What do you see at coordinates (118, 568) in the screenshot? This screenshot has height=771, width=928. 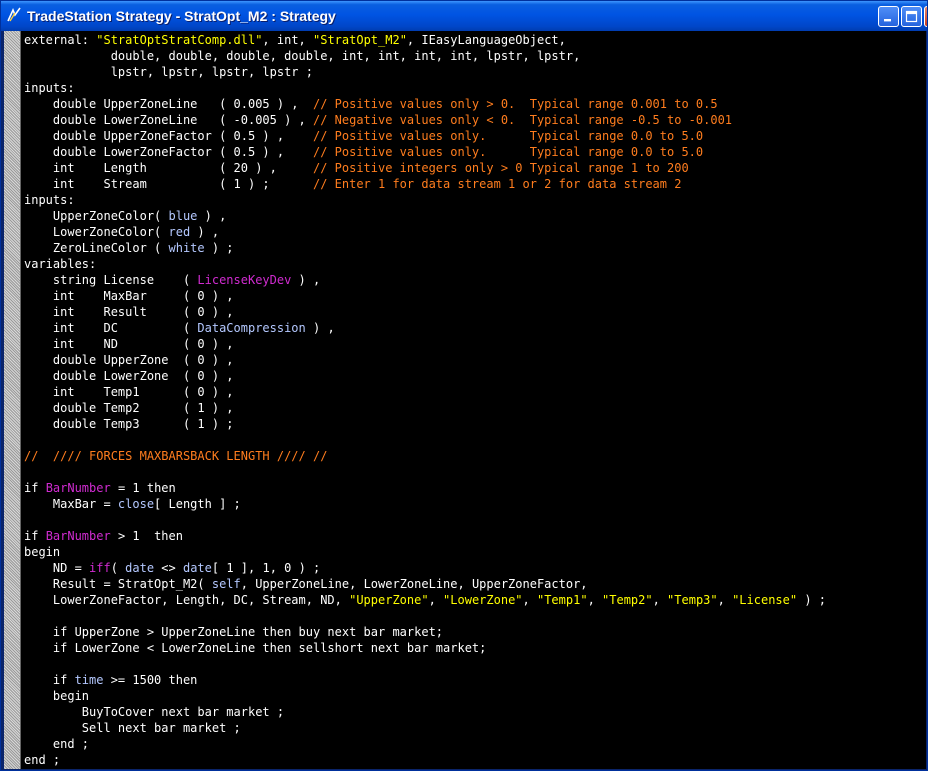 I see `code-token: (` at bounding box center [118, 568].